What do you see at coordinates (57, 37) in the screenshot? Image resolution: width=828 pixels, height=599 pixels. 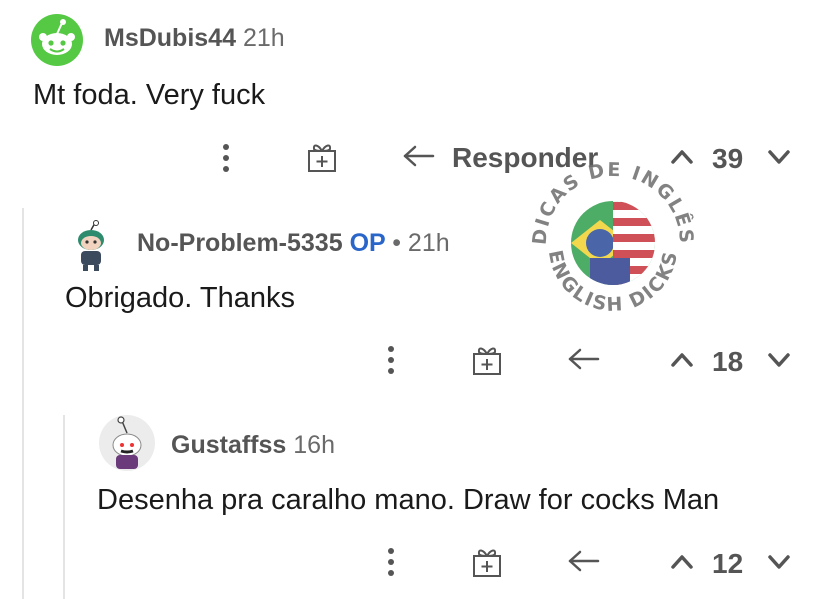 I see `snoo-avatar-icon` at bounding box center [57, 37].